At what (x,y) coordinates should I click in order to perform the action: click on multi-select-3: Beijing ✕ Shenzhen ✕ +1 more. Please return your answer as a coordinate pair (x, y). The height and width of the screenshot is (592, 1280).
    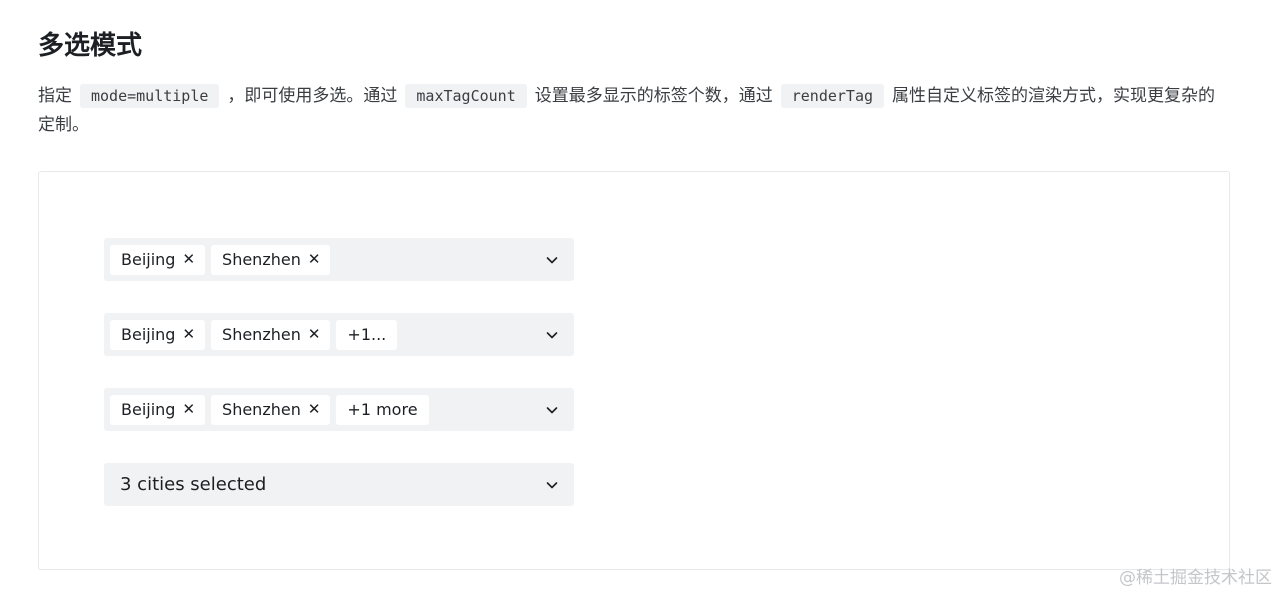
    Looking at the image, I should click on (339, 409).